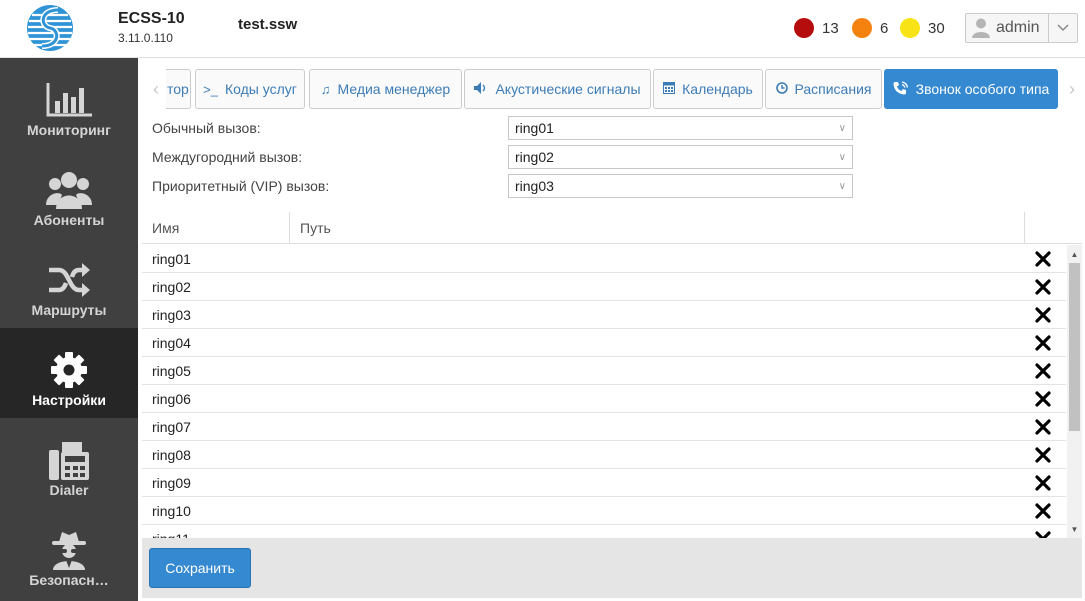  I want to click on form-row-long-distance-call: Междугородний вызов: ring02 ∨, so click(502, 157).